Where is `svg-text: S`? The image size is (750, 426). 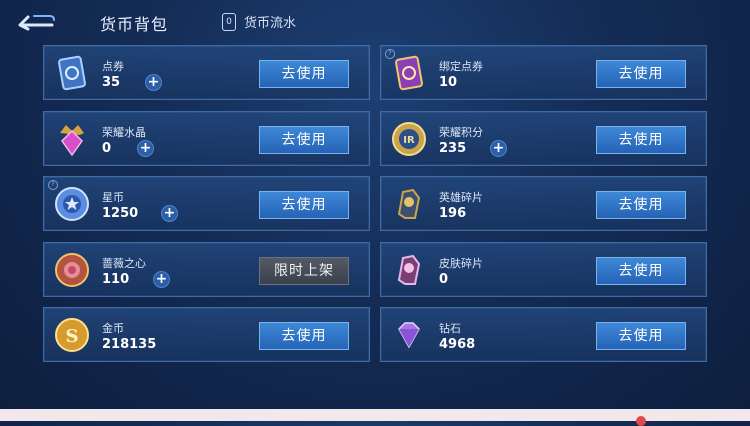 svg-text: S is located at coordinates (72, 336).